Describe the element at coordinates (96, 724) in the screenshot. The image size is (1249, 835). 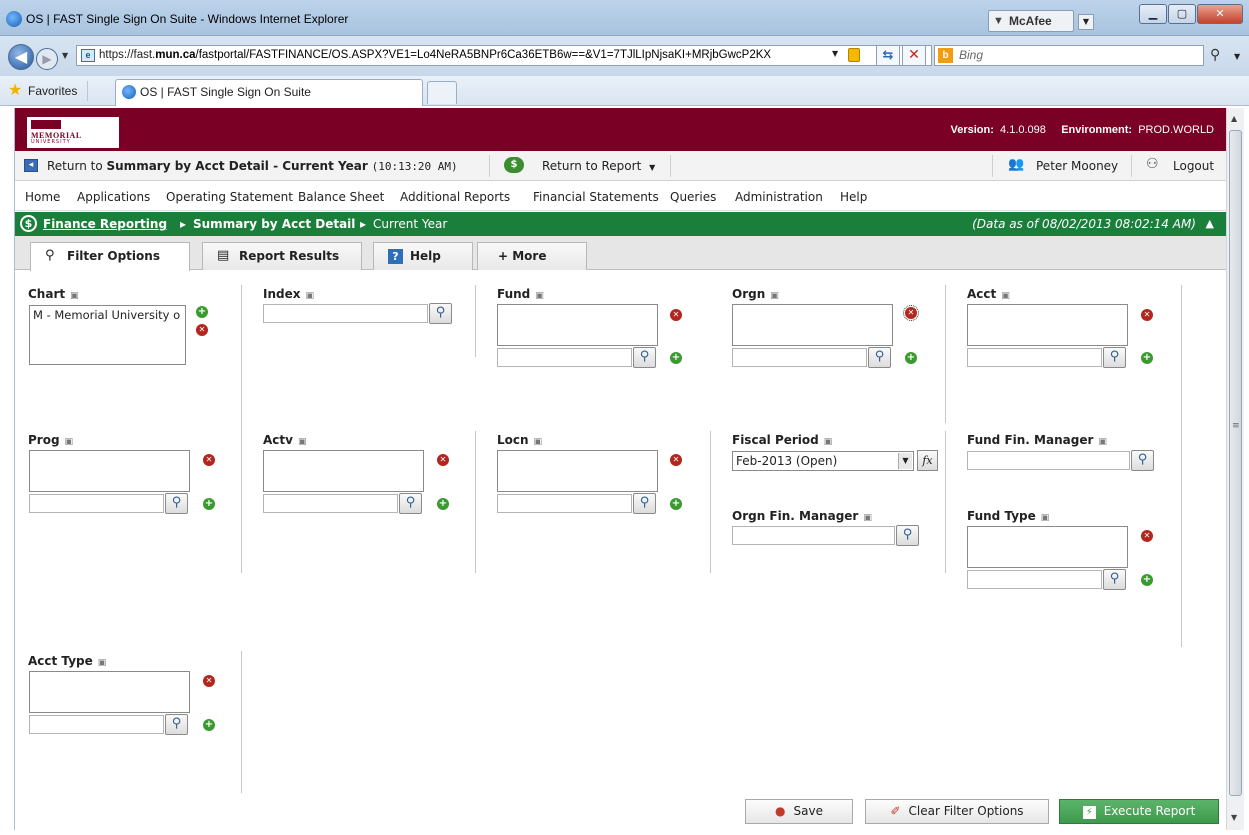
I see `acct-type-input` at that location.